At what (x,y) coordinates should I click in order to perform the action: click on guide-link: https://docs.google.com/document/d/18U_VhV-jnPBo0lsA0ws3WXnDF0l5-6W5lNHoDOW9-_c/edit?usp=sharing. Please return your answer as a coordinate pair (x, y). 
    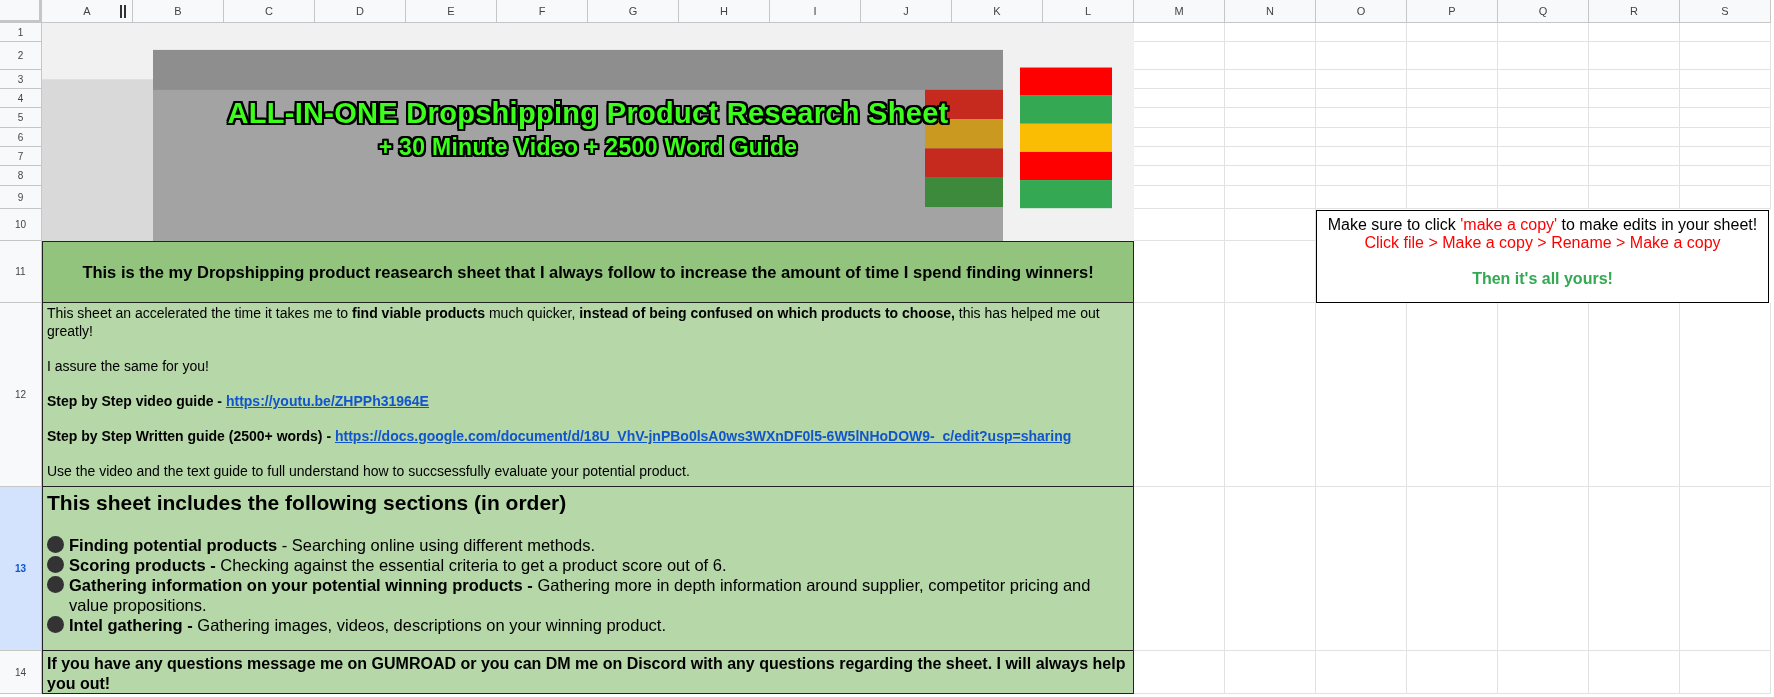
    Looking at the image, I should click on (703, 436).